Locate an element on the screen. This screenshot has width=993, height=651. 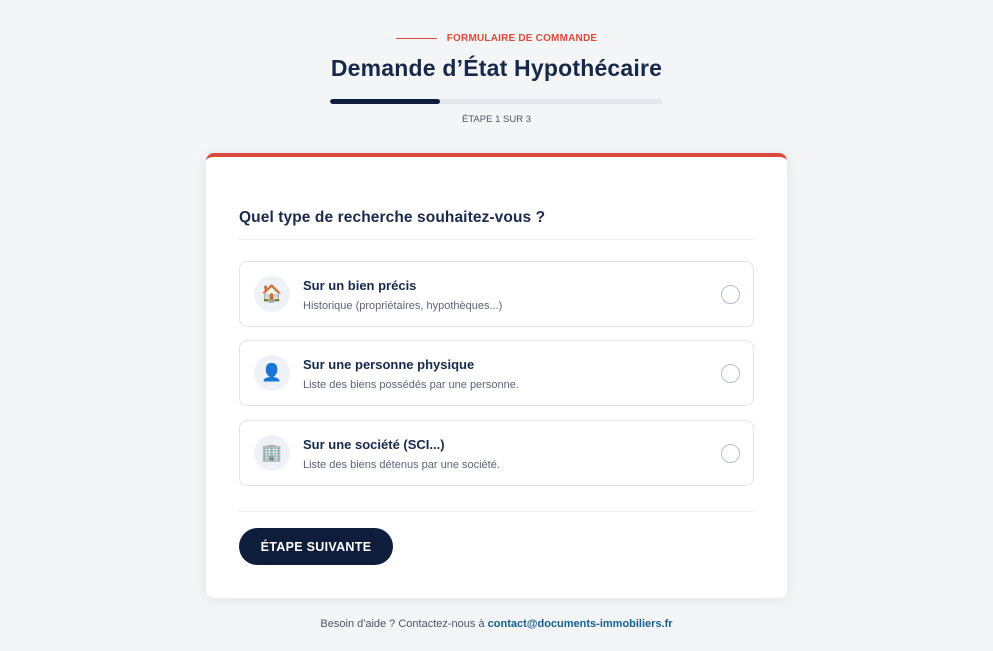
eyebrow-text: FORMULAIRE DE COMMANDE is located at coordinates (522, 38).